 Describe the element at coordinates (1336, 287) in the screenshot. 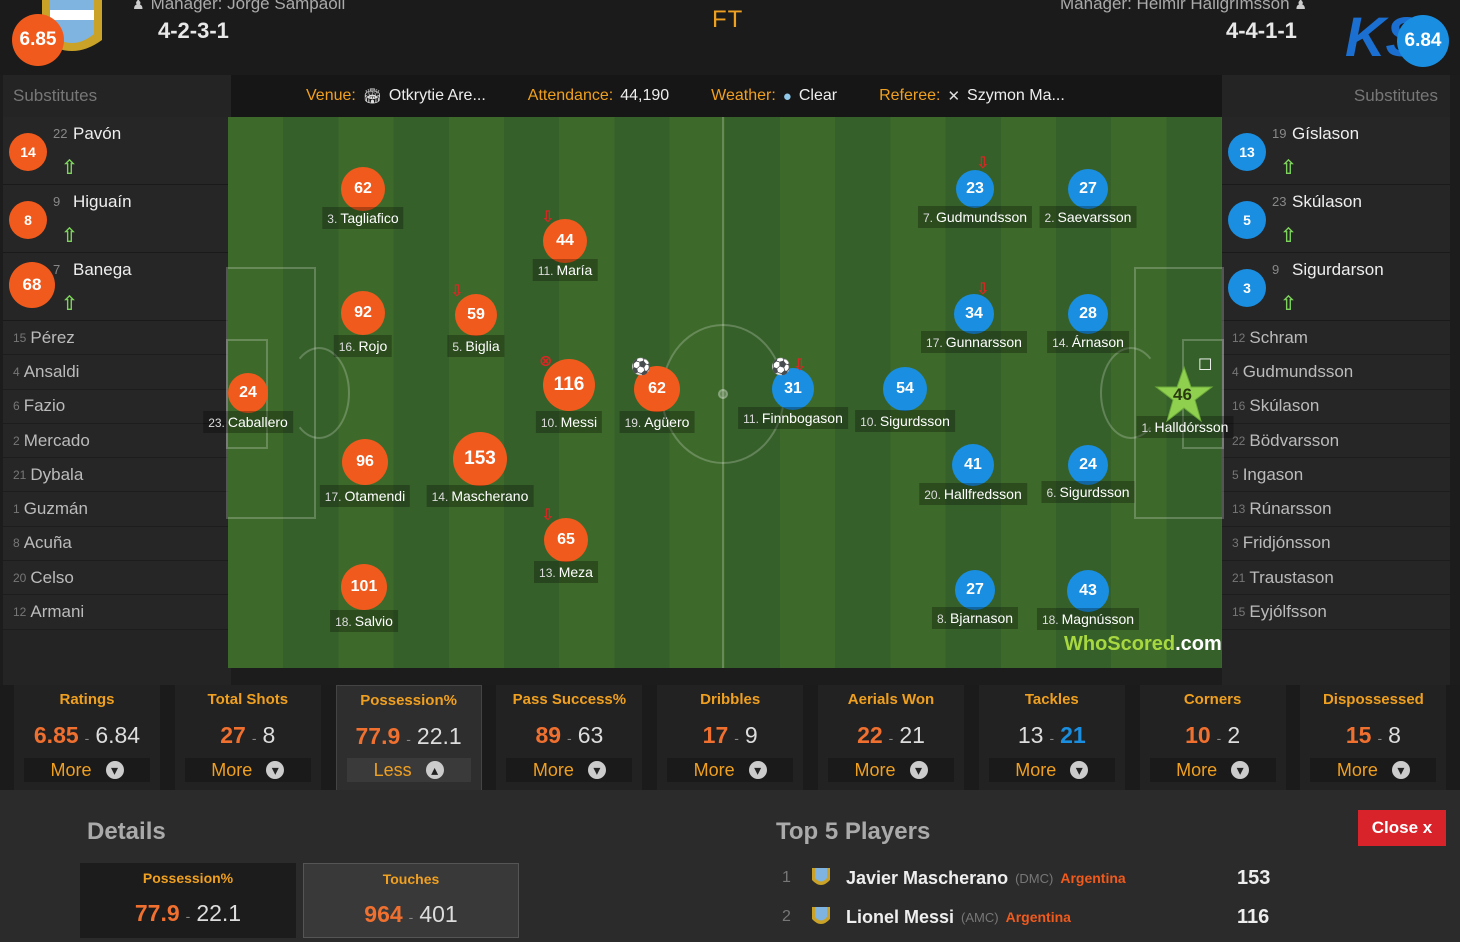

I see `sub-player: 3 9 Sigurdarson ⇧` at that location.